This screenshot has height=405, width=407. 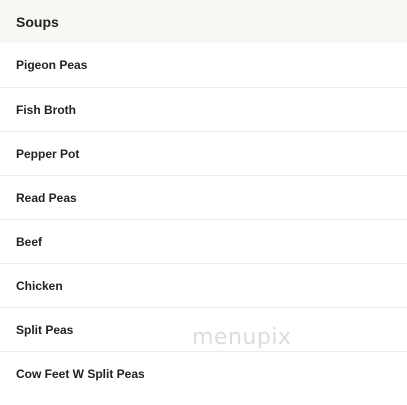 What do you see at coordinates (29, 241) in the screenshot?
I see `menu-item-label: Beef` at bounding box center [29, 241].